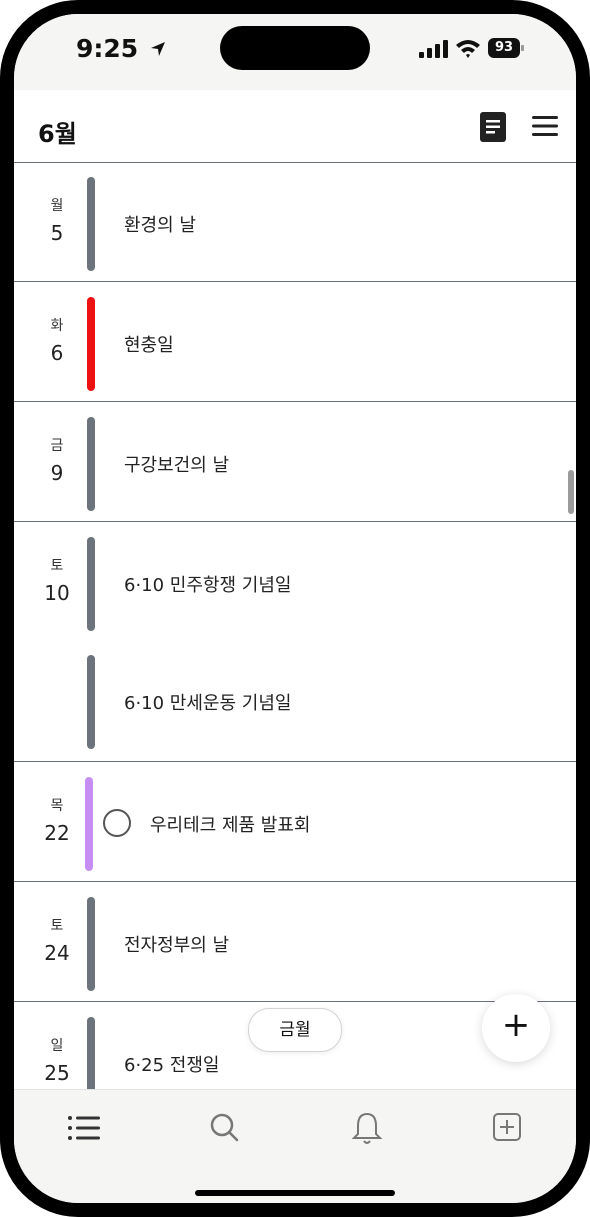 This screenshot has height=1217, width=590. I want to click on weekday-label: 일, so click(57, 1046).